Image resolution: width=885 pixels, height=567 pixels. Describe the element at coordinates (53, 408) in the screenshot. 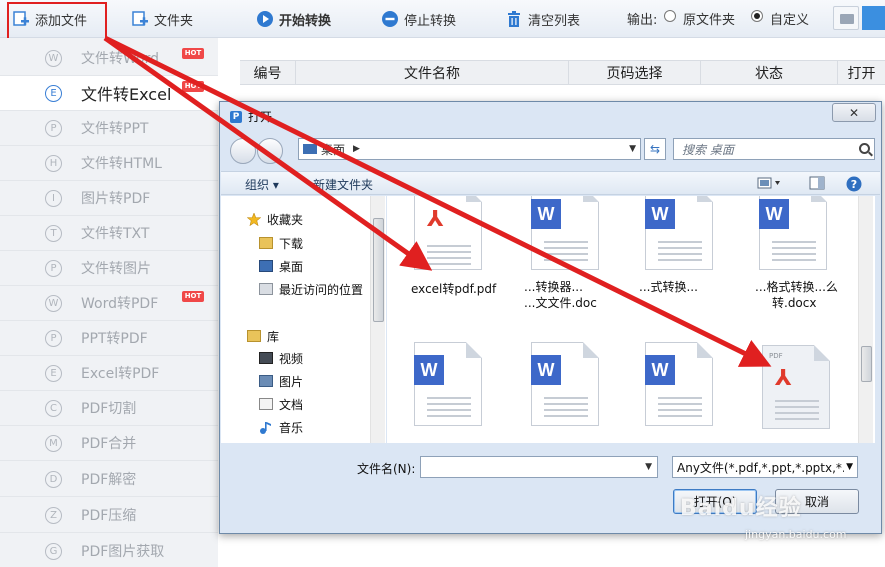

I see `split-icon: C` at that location.